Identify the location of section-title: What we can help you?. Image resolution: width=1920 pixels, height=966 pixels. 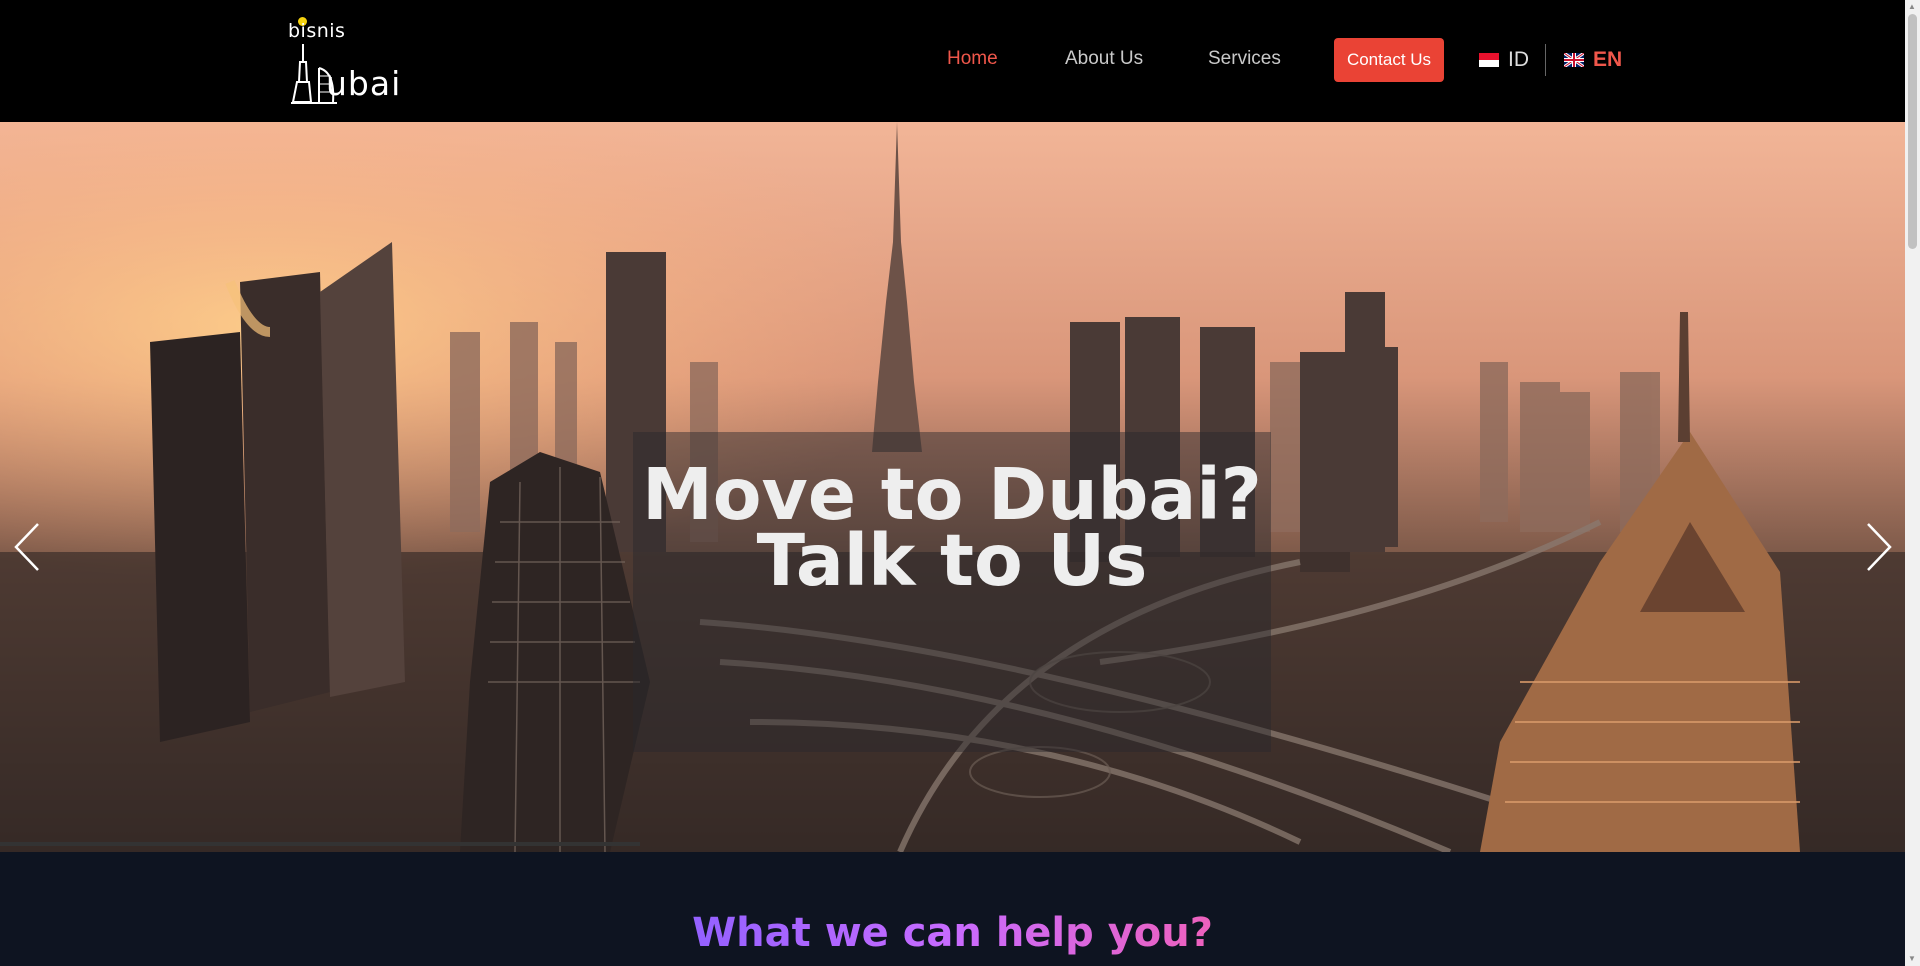
(952, 933).